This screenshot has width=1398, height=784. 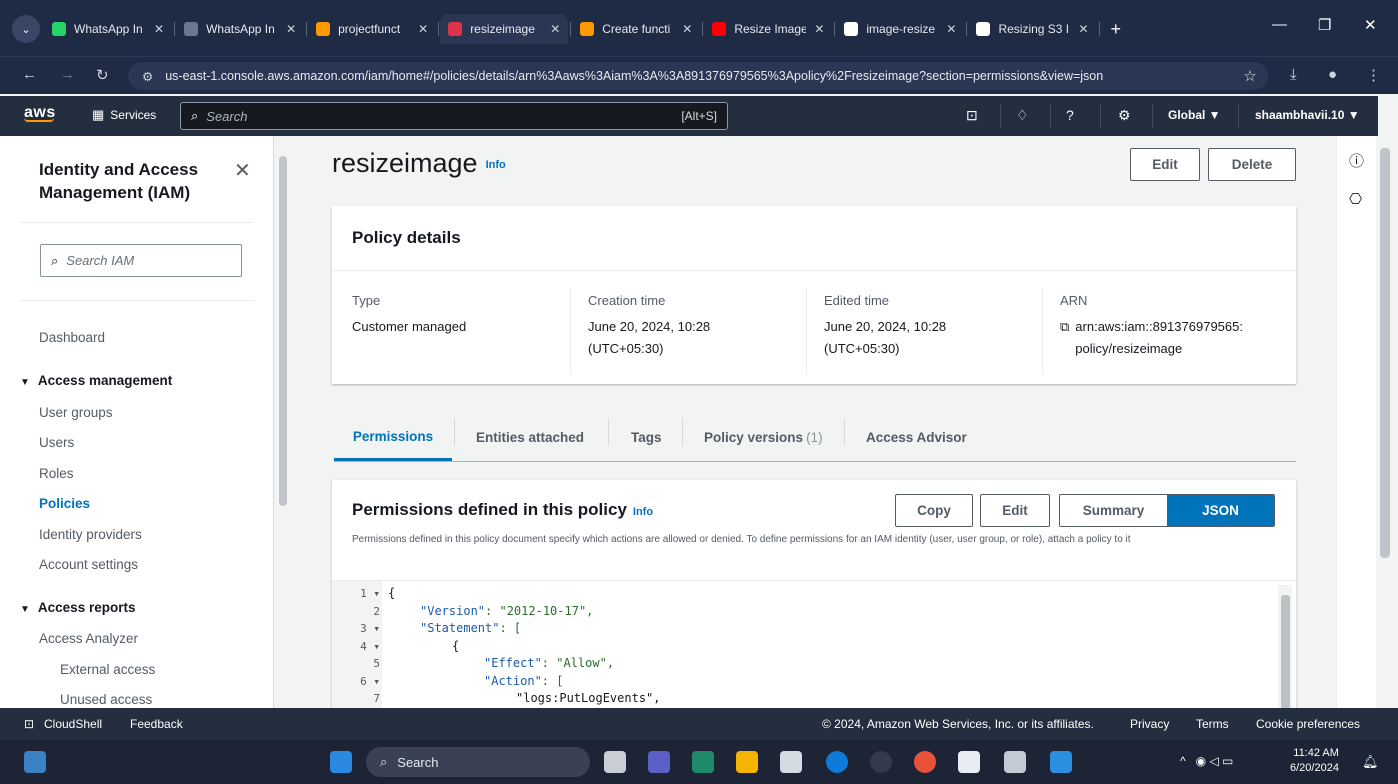 What do you see at coordinates (1064, 338) in the screenshot?
I see `copy-icon: ⧉` at bounding box center [1064, 338].